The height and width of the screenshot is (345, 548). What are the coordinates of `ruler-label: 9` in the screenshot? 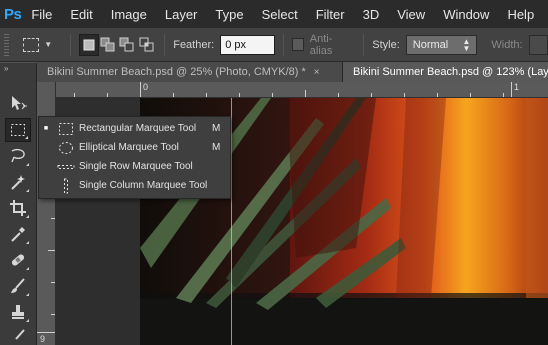 It's located at (43, 339).